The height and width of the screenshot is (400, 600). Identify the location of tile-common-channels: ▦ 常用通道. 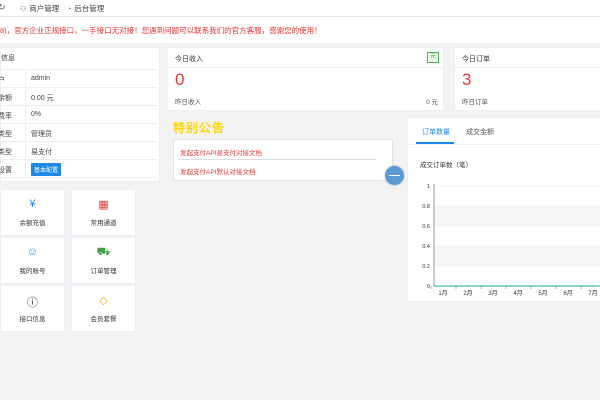
(103, 212).